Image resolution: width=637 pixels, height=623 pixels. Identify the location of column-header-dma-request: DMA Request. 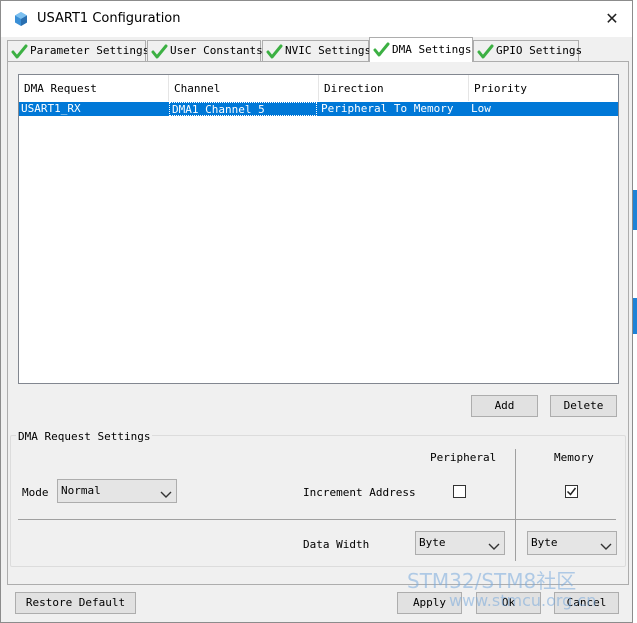
(94, 88).